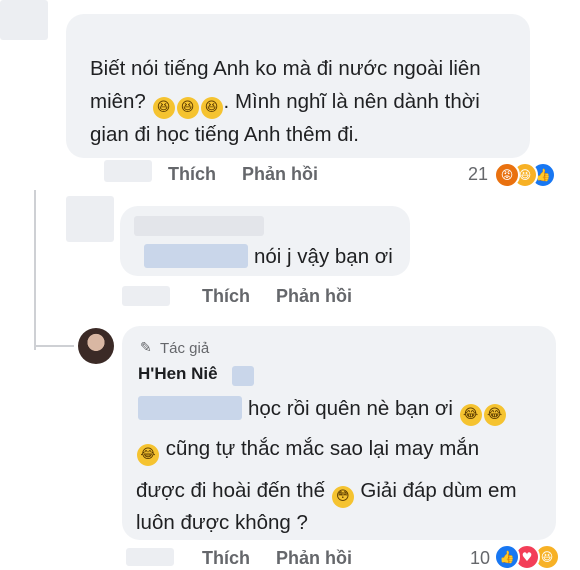  I want to click on comment-1-line-2: miên? 😆 😆 😆. Mình nghĩ là nên dành thời, so click(285, 102).